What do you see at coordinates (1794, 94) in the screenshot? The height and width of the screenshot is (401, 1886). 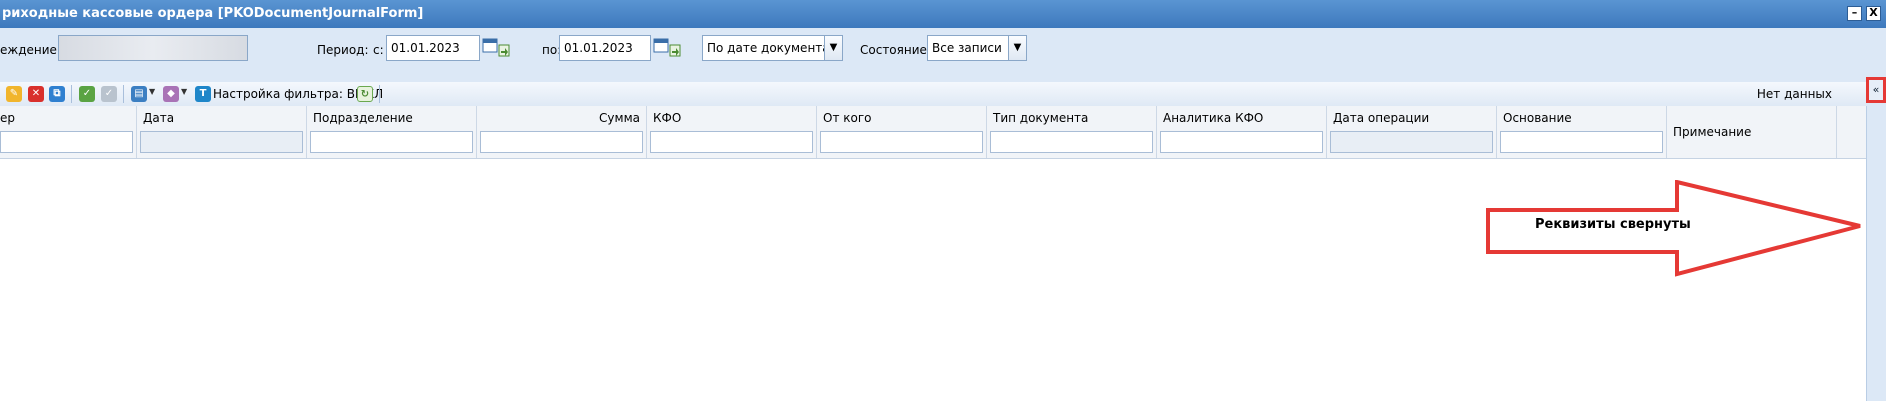 I see `no-data-label: Нет данных` at bounding box center [1794, 94].